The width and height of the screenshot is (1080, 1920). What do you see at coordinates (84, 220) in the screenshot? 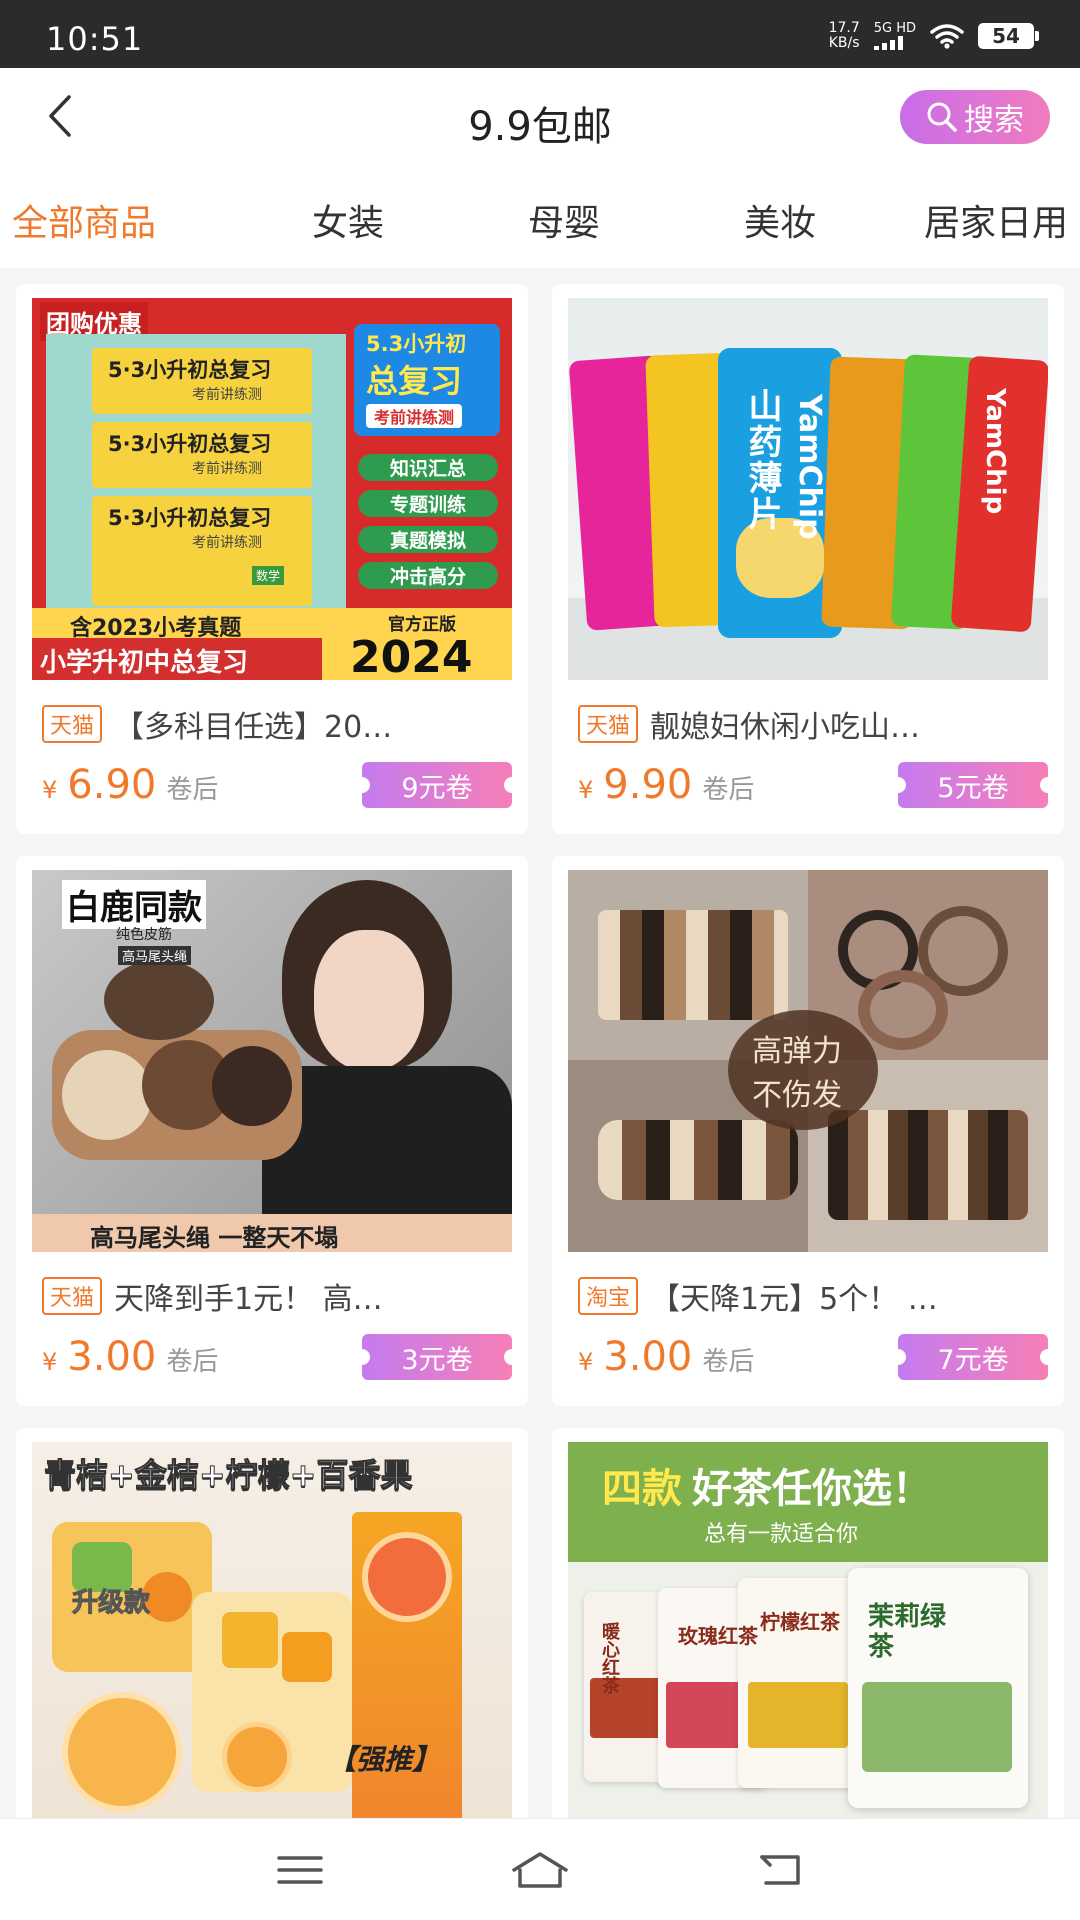
I see `tab-all: 全部商品` at bounding box center [84, 220].